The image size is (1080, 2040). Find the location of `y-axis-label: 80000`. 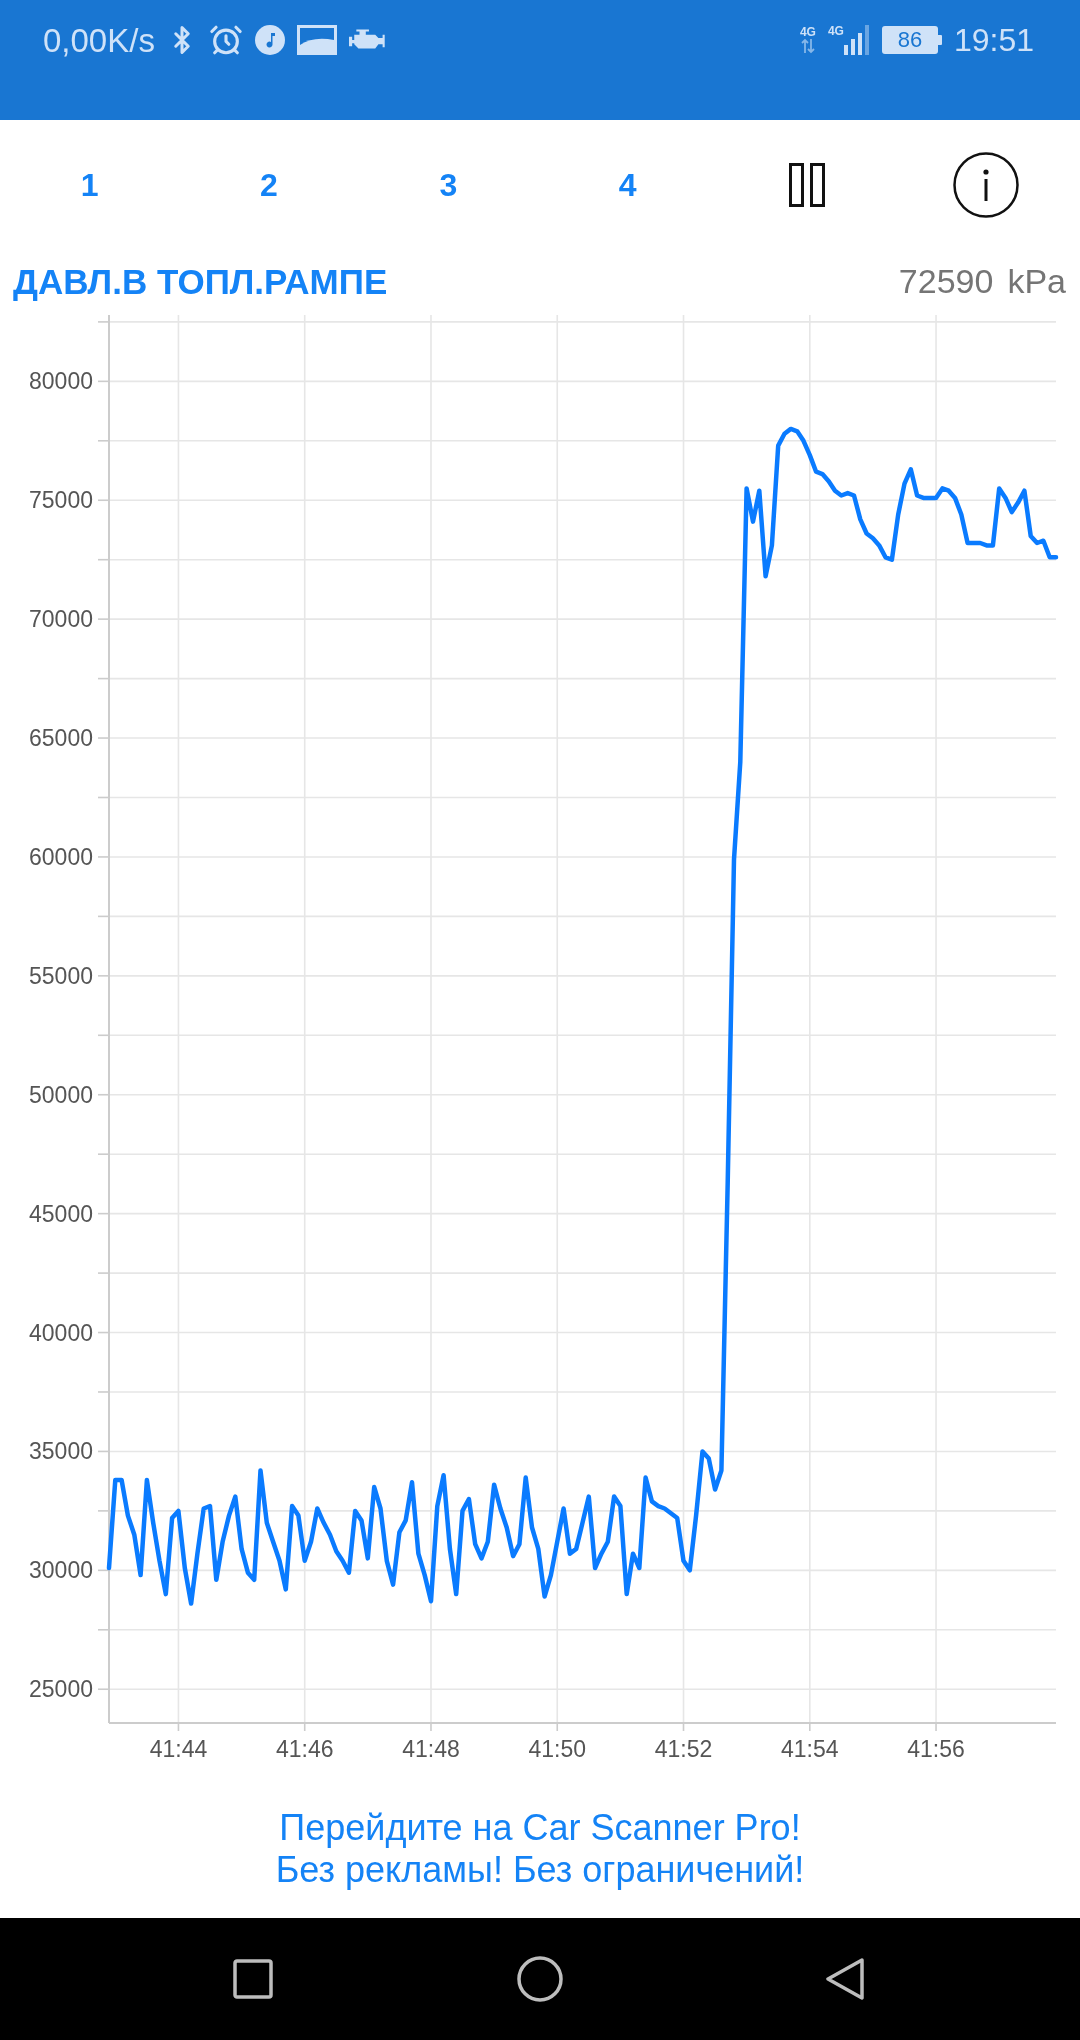

y-axis-label: 80000 is located at coordinates (61, 381).